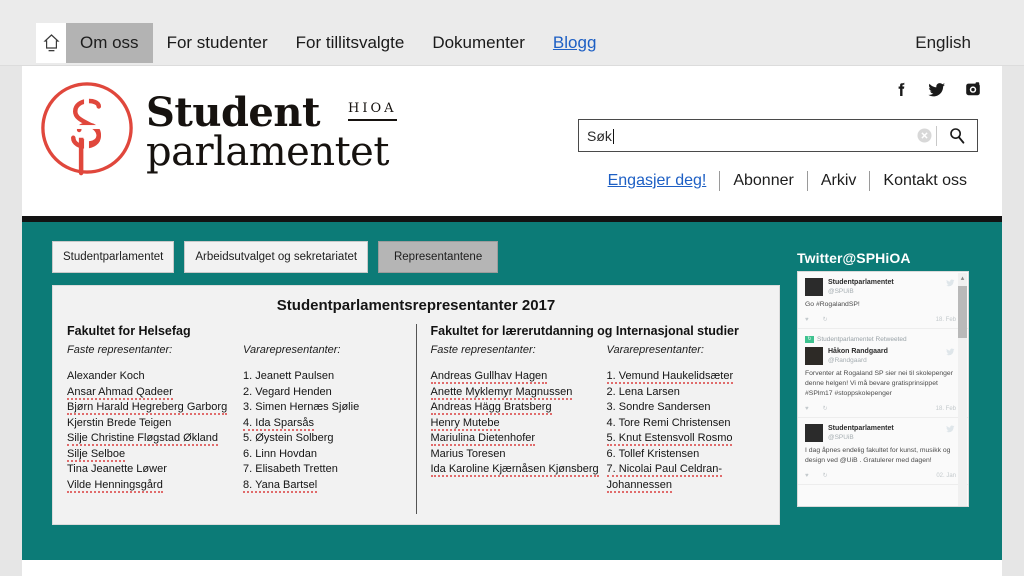 This screenshot has height=576, width=1024. Describe the element at coordinates (962, 278) in the screenshot. I see `scroll-up-arrow-icon: ▴` at that location.